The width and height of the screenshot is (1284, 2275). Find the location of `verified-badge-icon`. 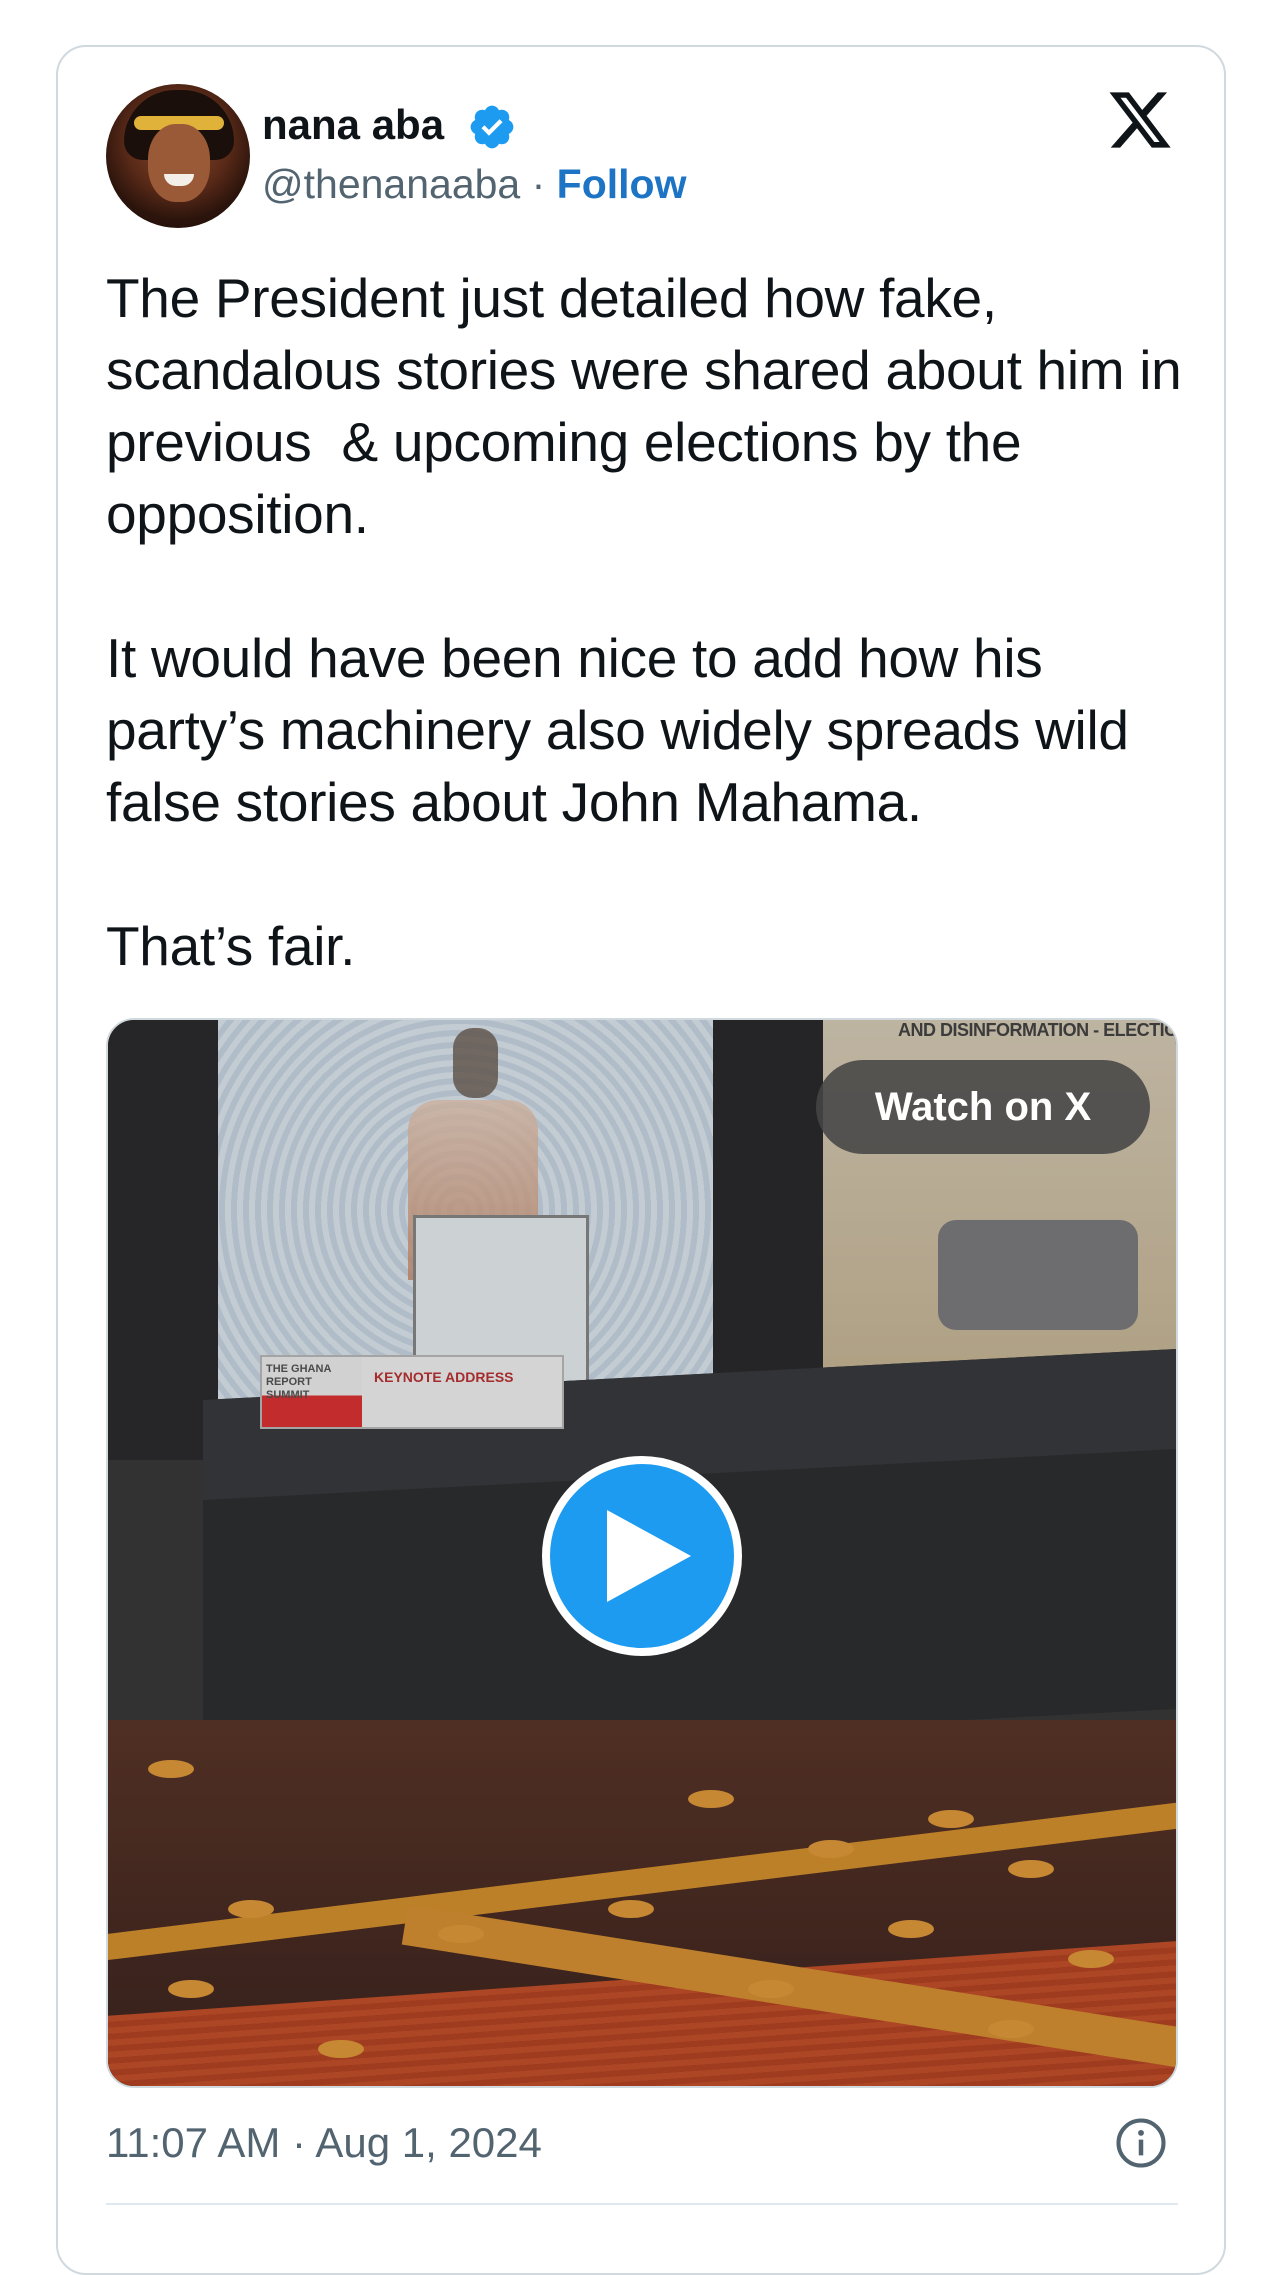

verified-badge-icon is located at coordinates (492, 127).